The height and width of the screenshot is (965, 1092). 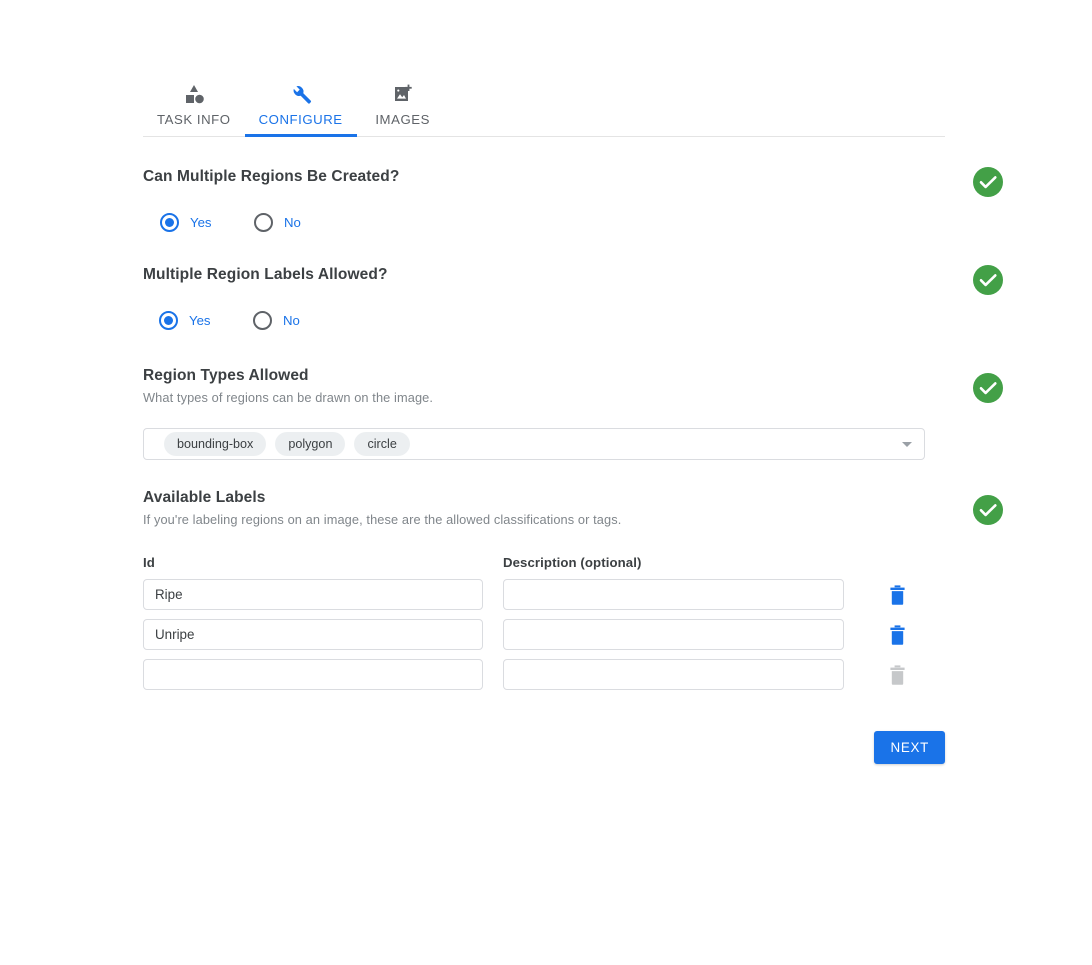 What do you see at coordinates (204, 497) in the screenshot?
I see `section-title: Available Labels` at bounding box center [204, 497].